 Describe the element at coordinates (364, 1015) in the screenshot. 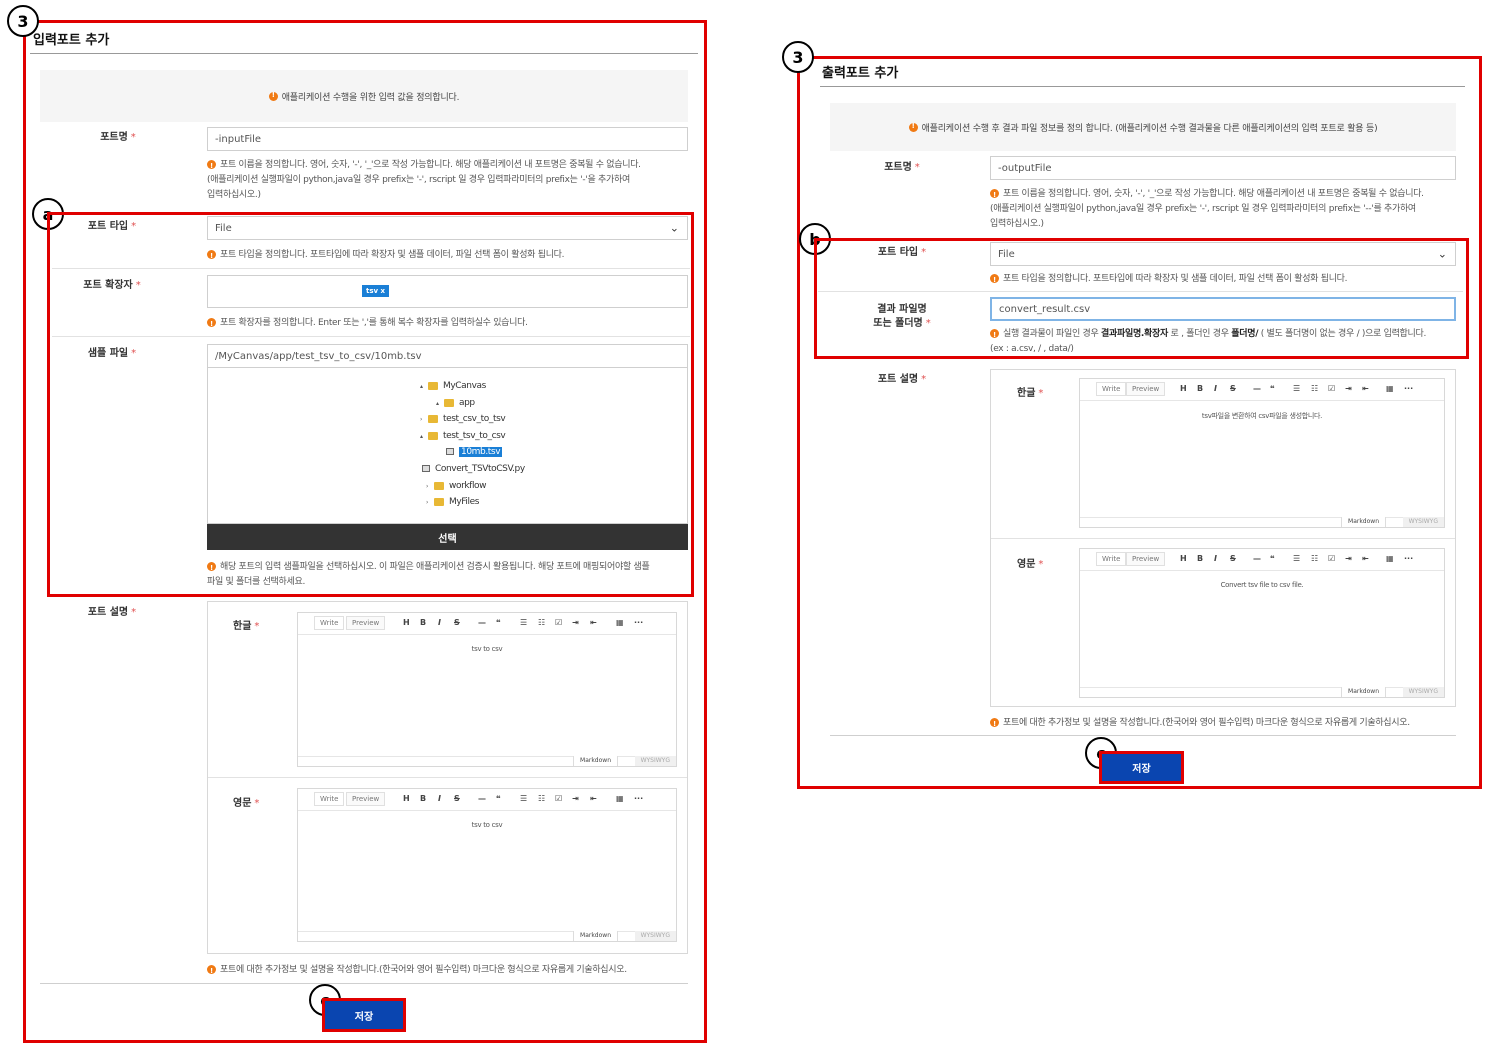

I see `save-button-input-port: 저장` at that location.